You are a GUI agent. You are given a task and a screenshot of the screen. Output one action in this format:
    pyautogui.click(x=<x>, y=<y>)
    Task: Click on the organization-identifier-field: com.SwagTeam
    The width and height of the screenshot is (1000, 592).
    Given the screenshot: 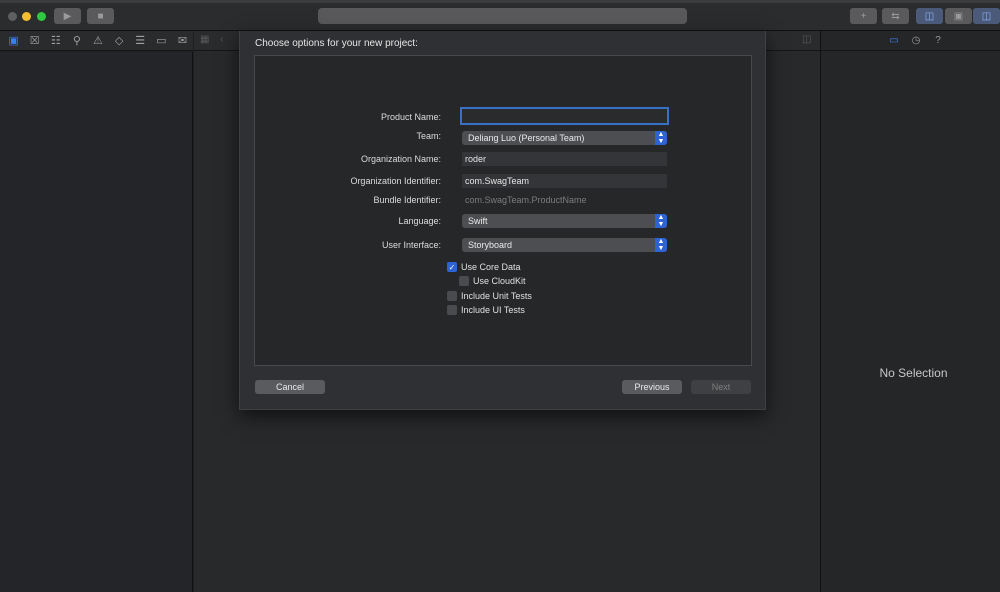 What is the action you would take?
    pyautogui.click(x=564, y=181)
    